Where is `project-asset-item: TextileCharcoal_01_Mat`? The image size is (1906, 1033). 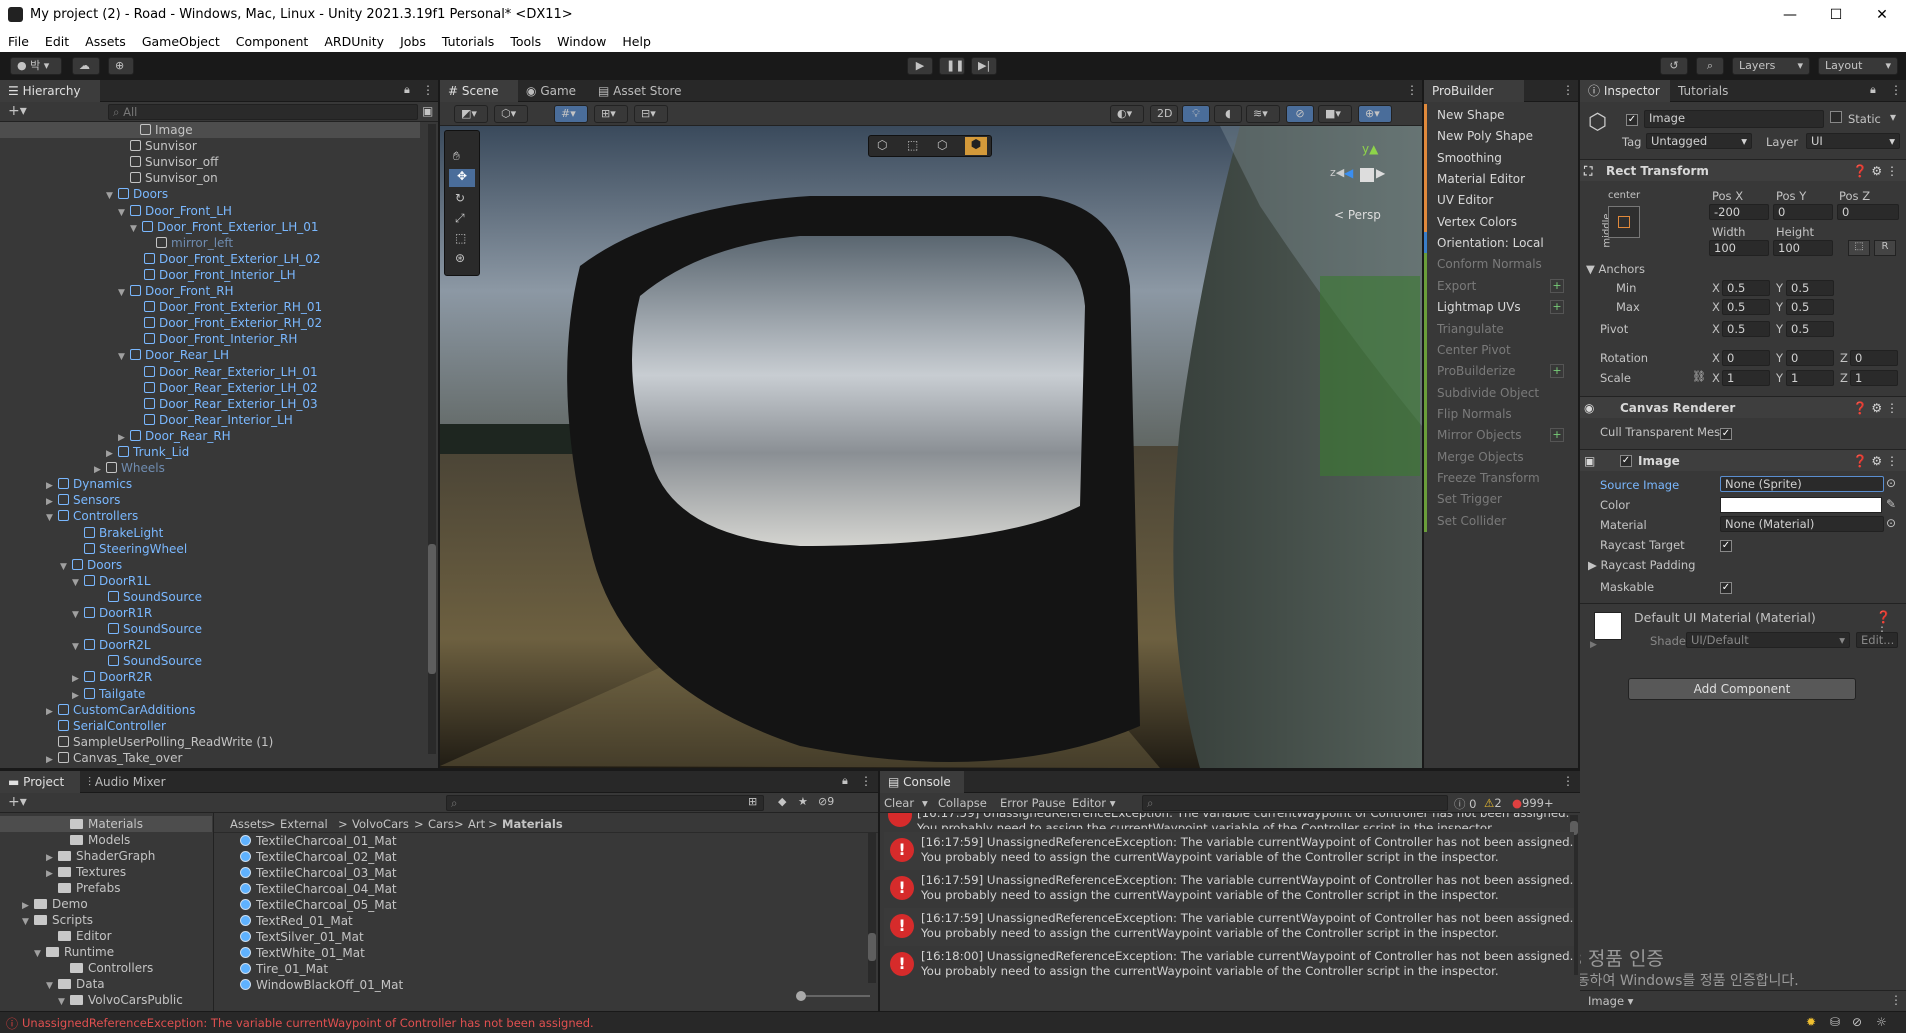
project-asset-item: TextileCharcoal_01_Mat is located at coordinates (318, 841).